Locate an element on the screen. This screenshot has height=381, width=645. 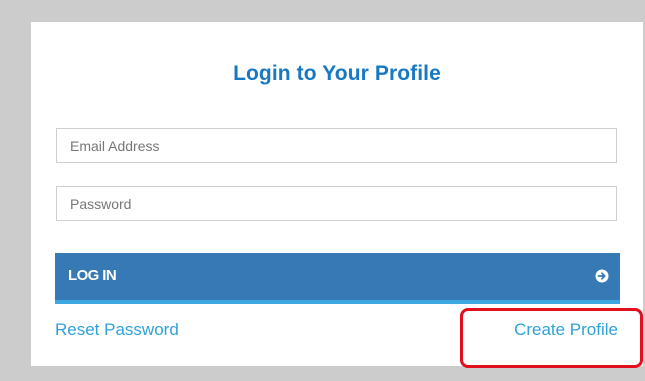
page-title: Login to Your Profile is located at coordinates (337, 73).